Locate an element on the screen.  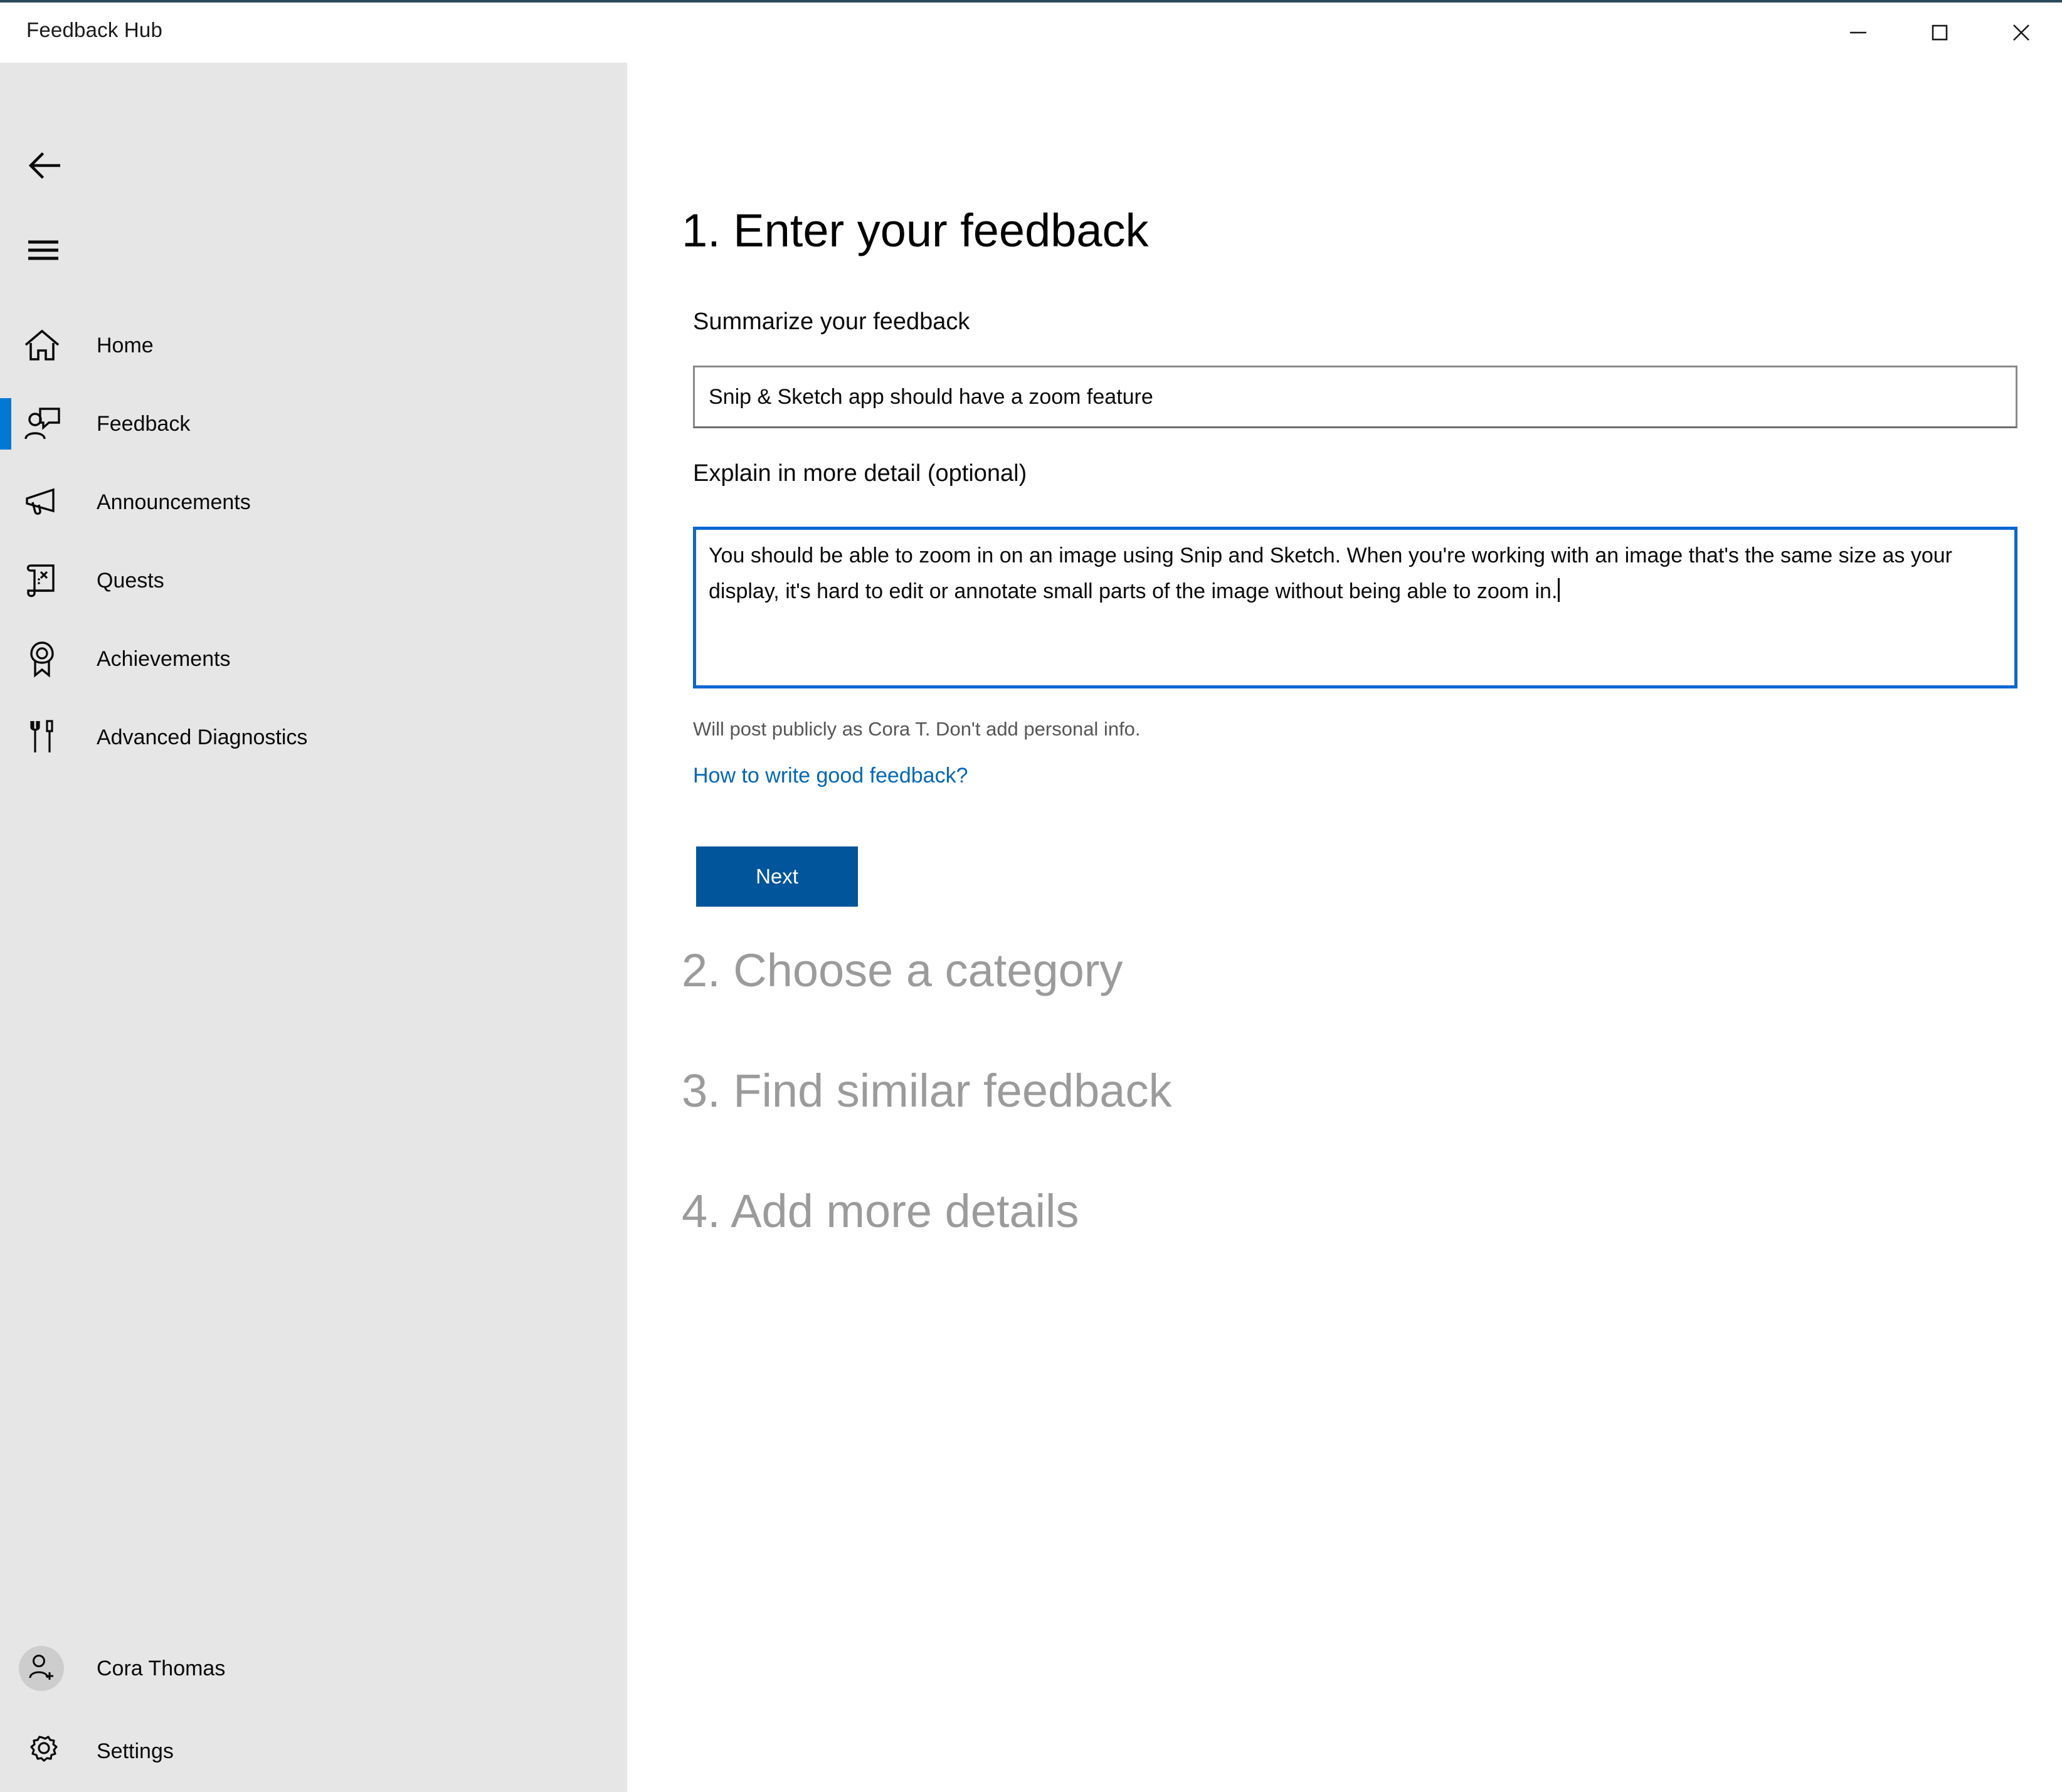
step-3-heading: 3. Find similar feedback is located at coordinates (927, 1091).